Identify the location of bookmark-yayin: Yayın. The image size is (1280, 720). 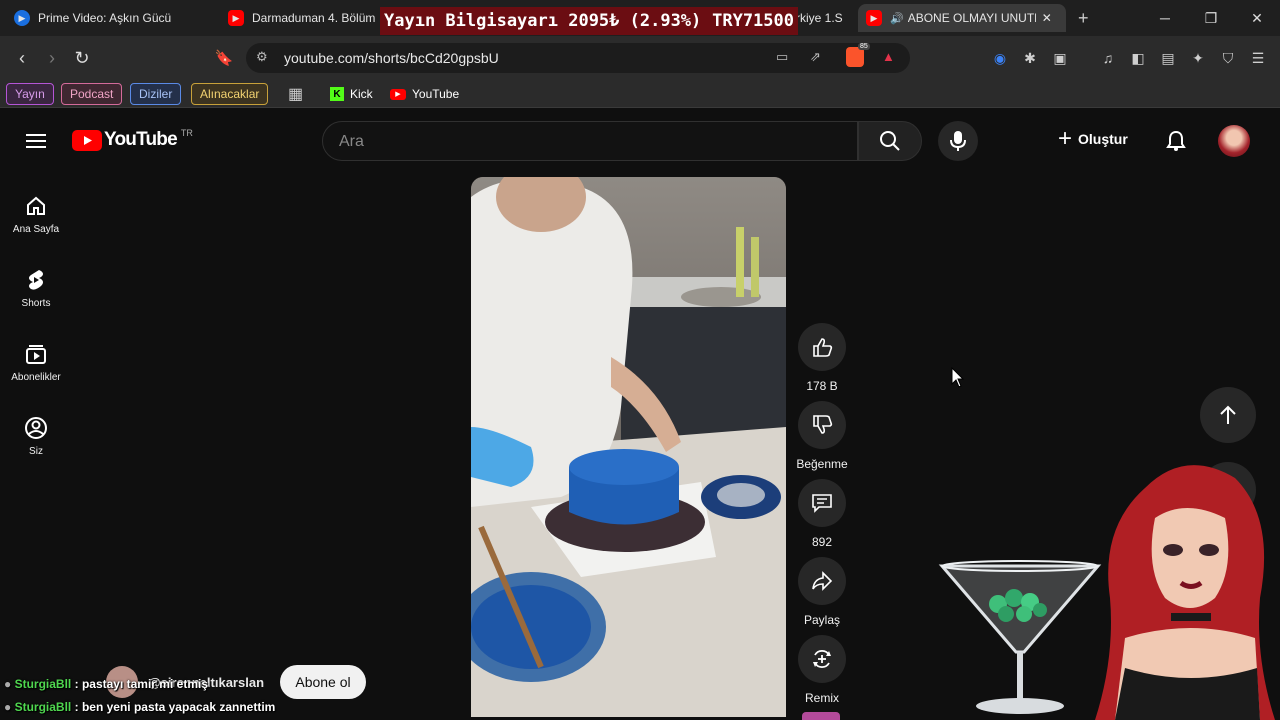
(30, 94).